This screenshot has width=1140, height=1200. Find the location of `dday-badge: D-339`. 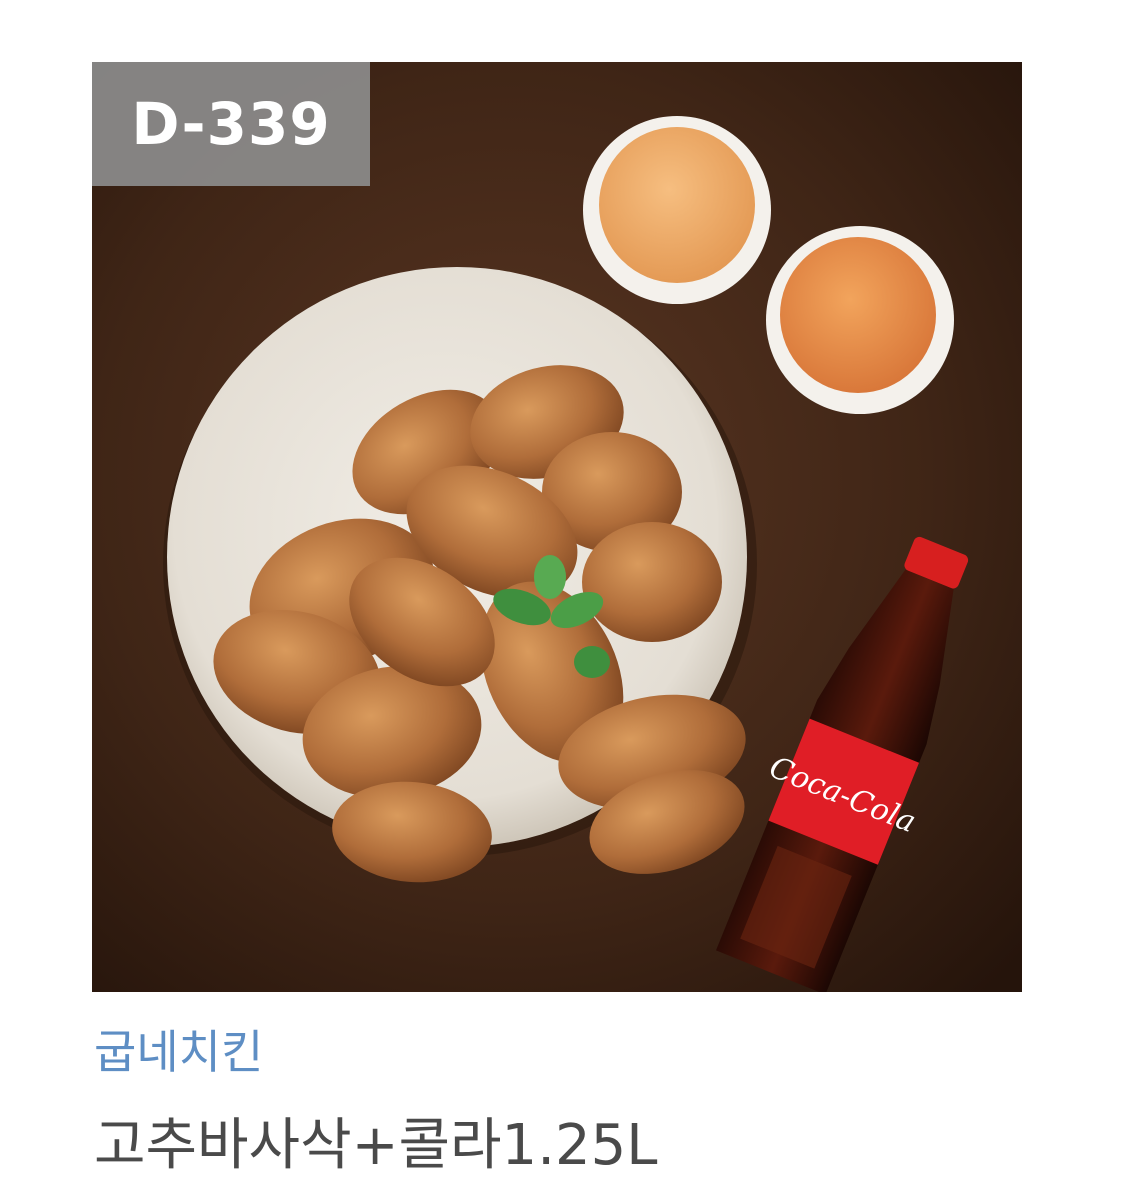

dday-badge: D-339 is located at coordinates (231, 124).